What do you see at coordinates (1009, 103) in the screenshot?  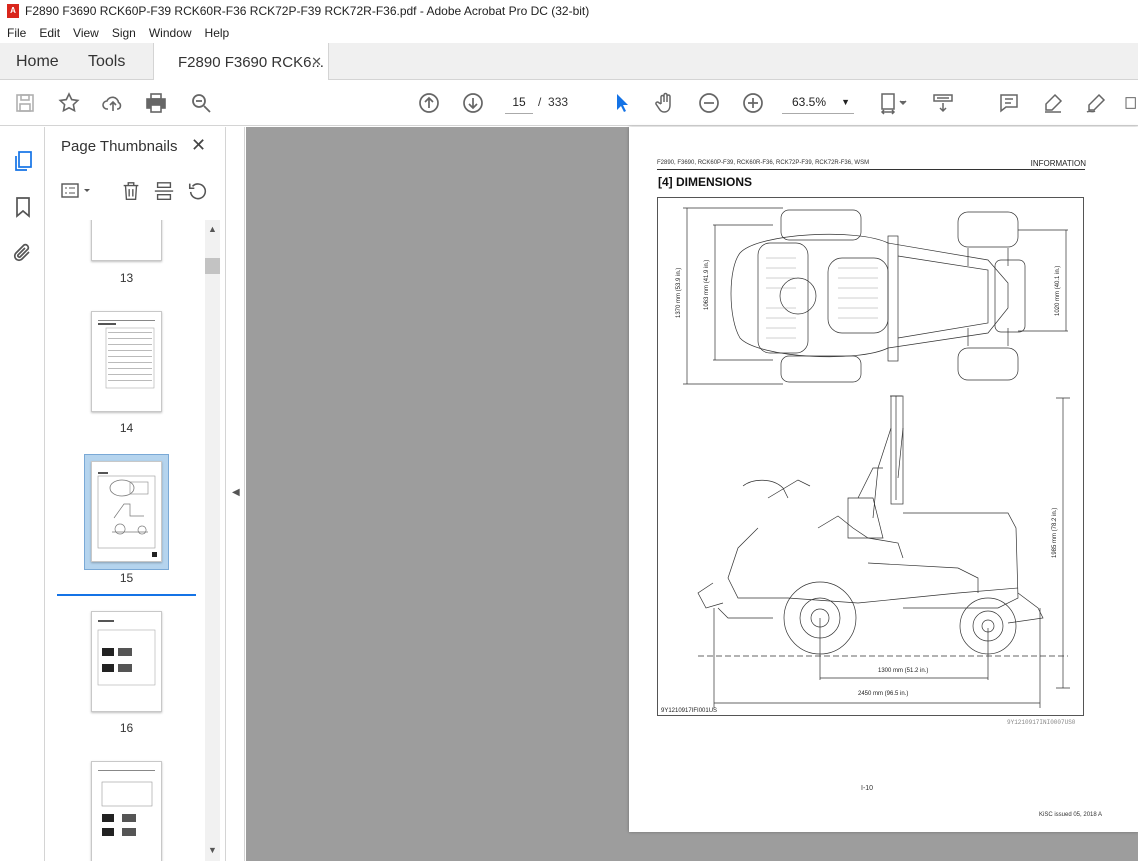 I see `comment-icon` at bounding box center [1009, 103].